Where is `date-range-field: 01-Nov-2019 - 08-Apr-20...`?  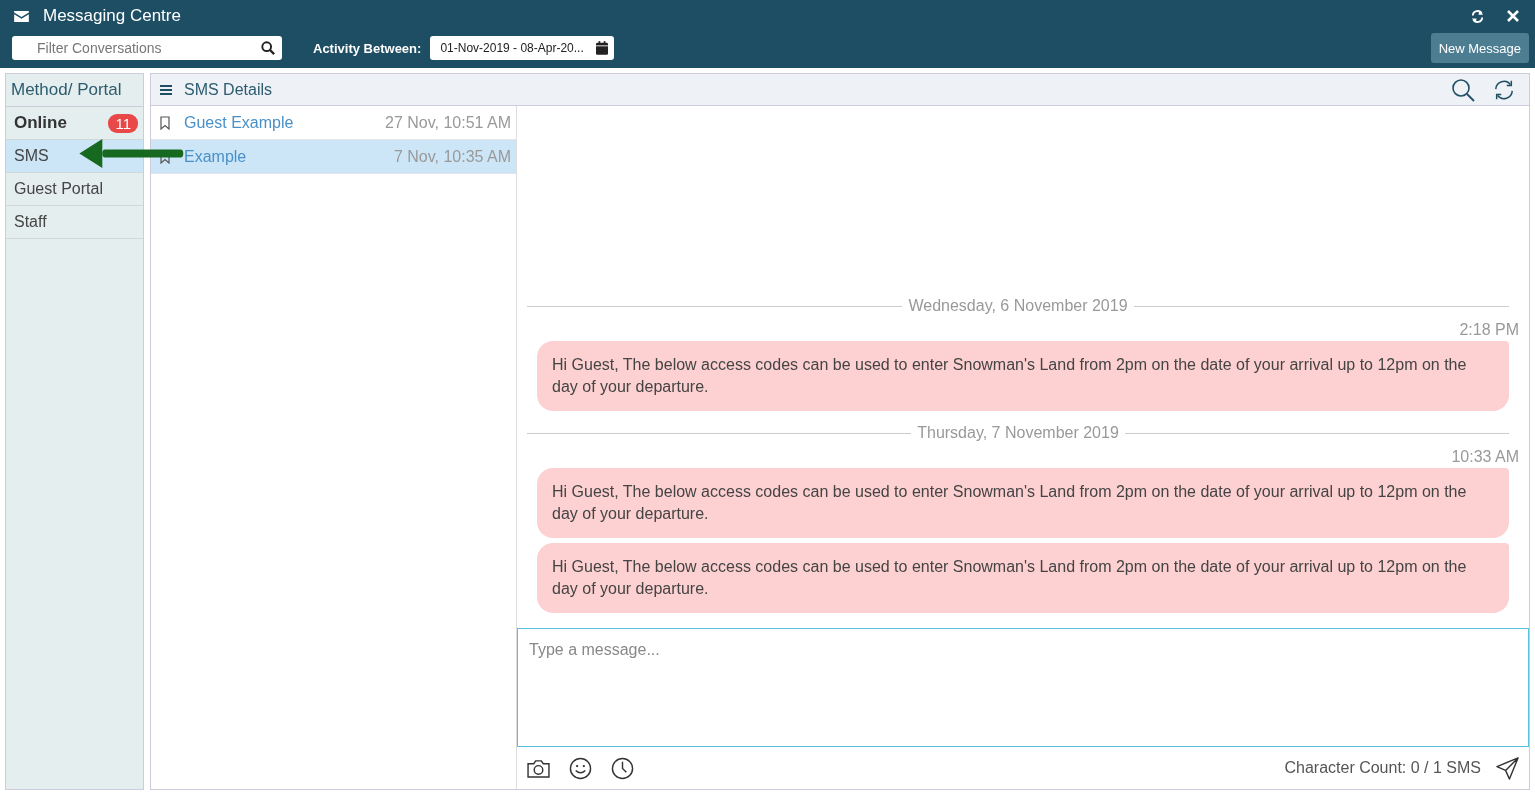
date-range-field: 01-Nov-2019 - 08-Apr-20... is located at coordinates (522, 48).